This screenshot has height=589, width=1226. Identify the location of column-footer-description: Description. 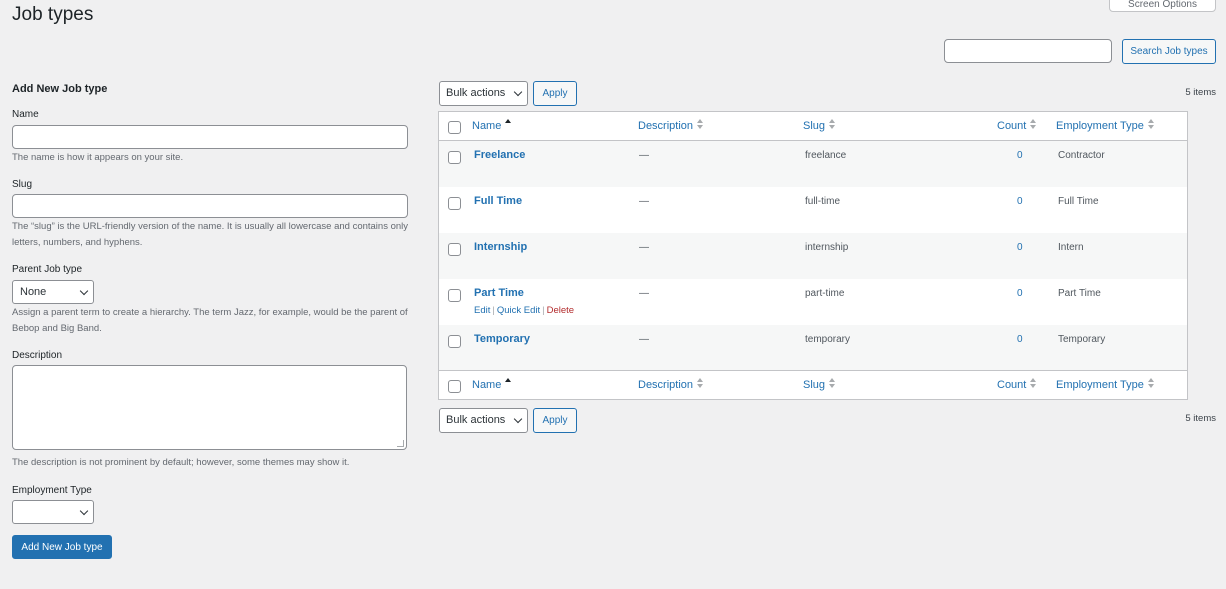
(671, 384).